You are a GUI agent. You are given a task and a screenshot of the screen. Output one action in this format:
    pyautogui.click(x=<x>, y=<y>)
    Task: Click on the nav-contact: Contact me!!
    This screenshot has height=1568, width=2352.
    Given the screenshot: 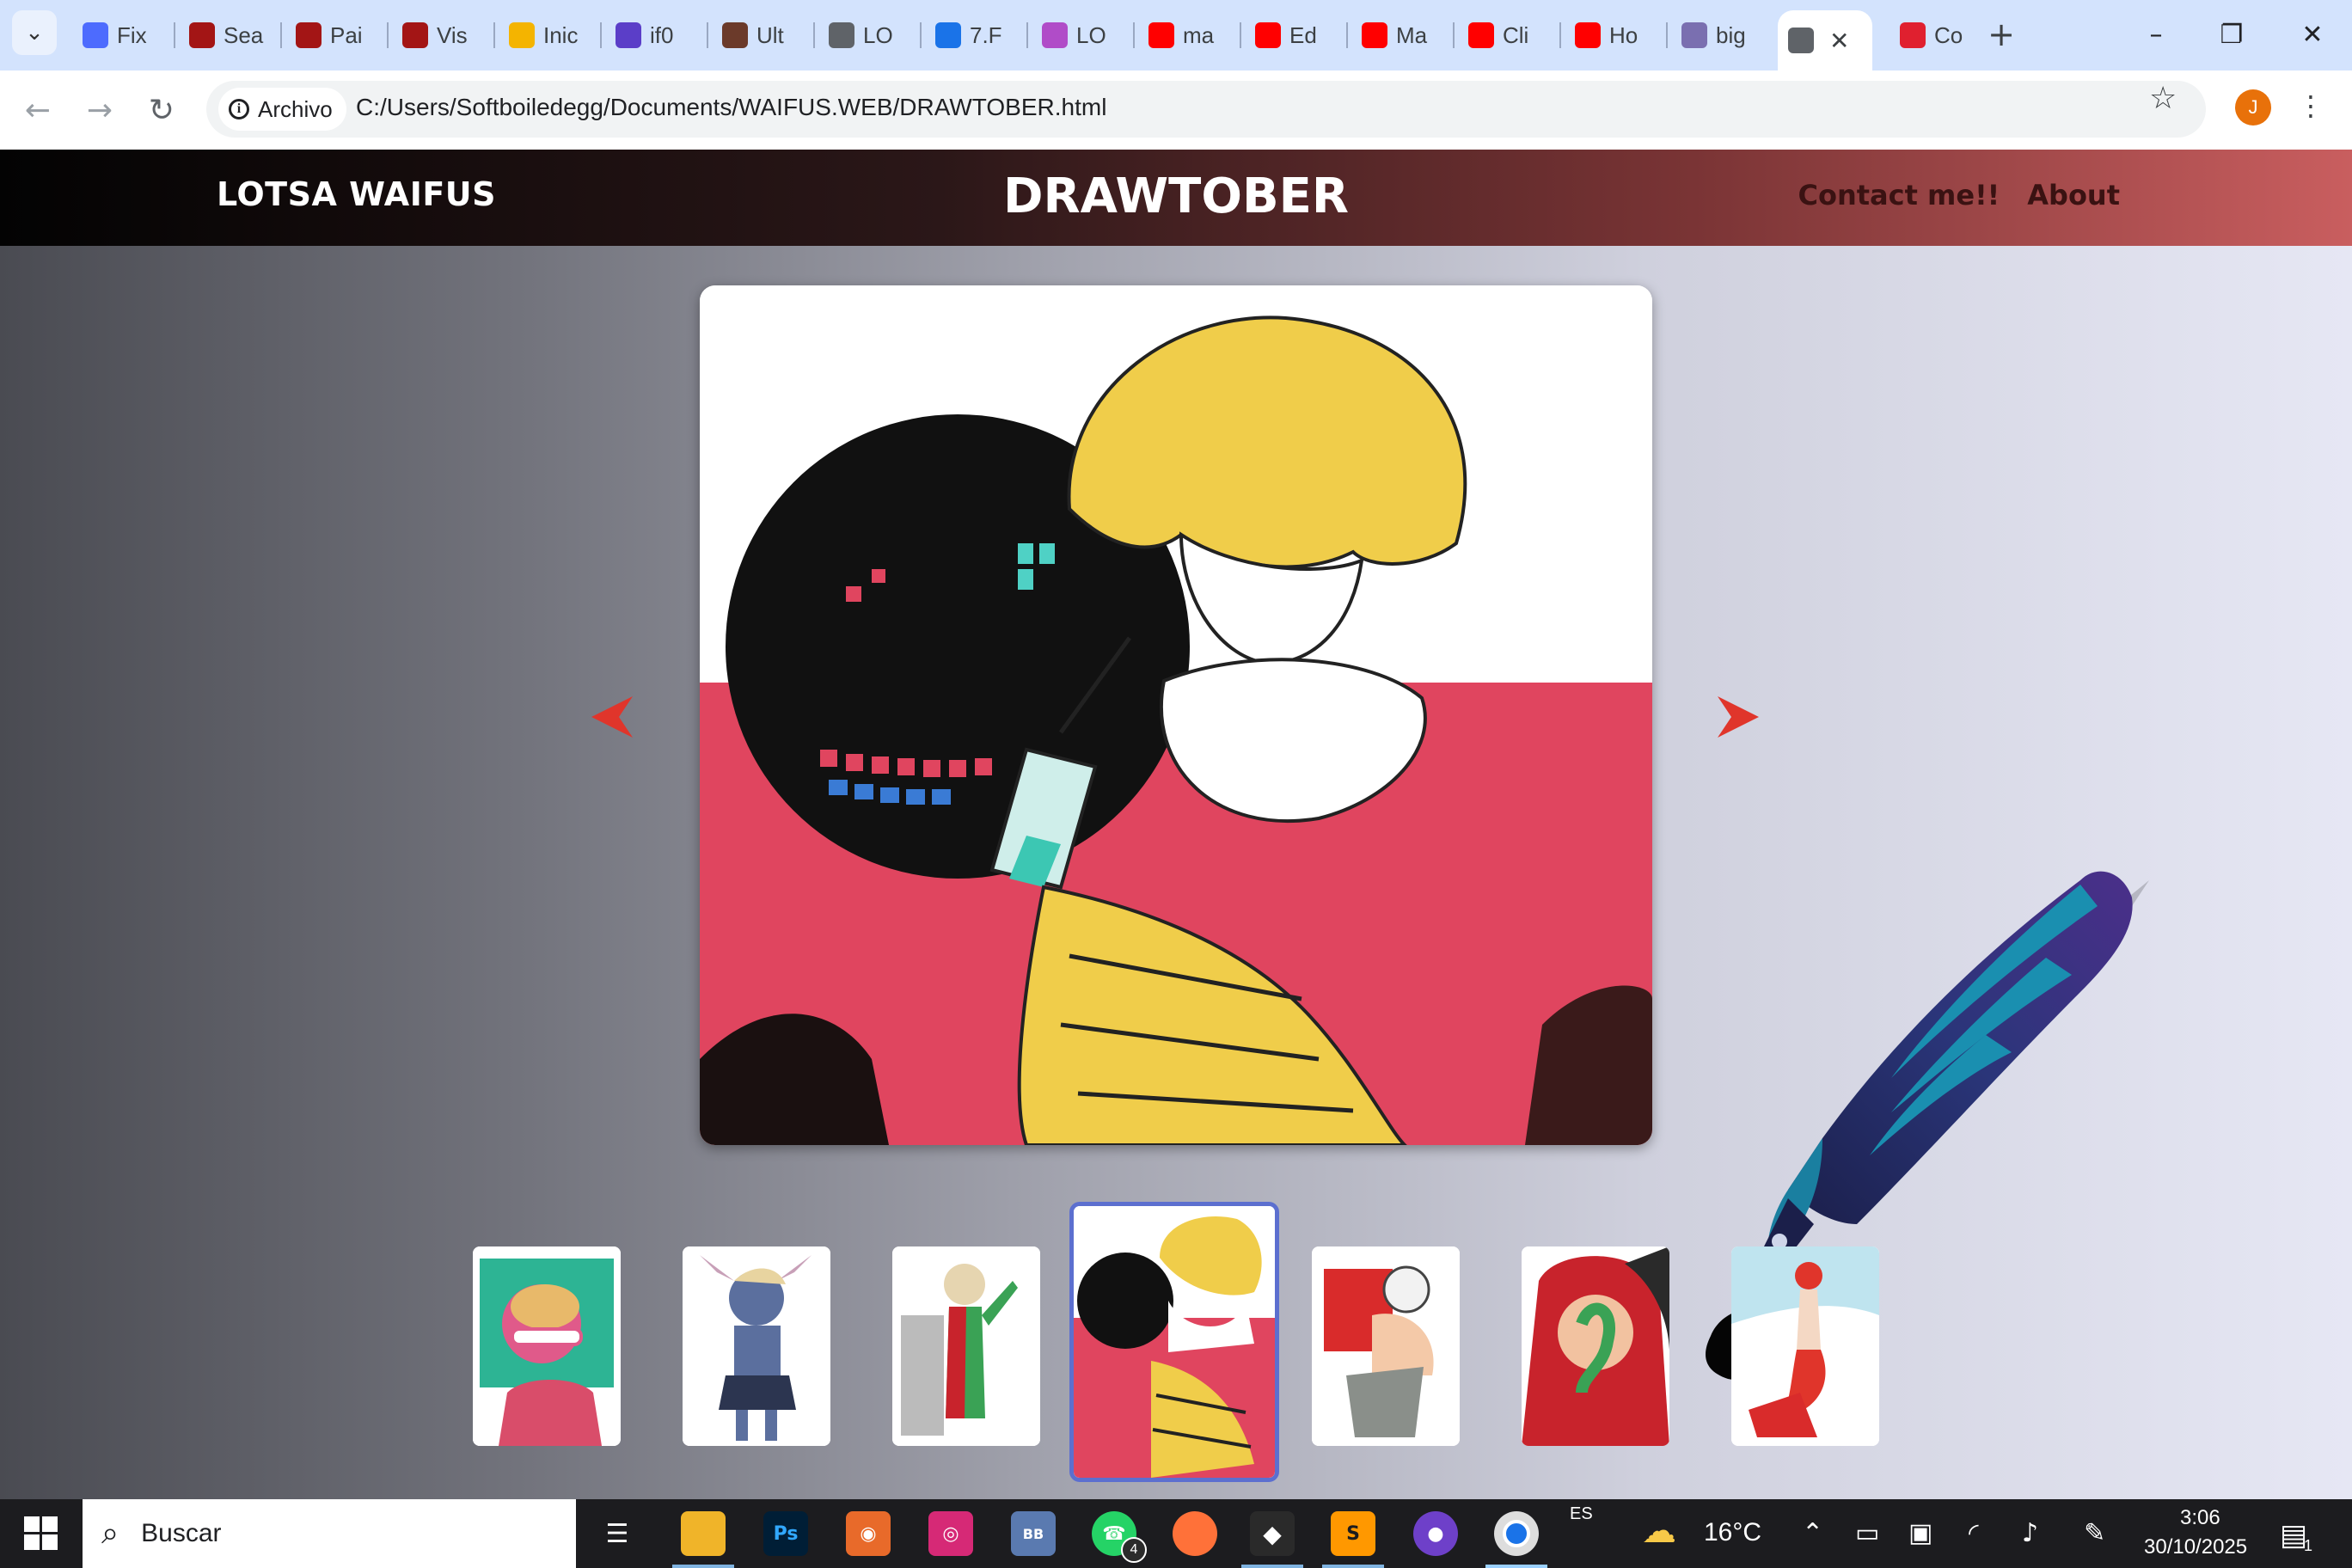 What is the action you would take?
    pyautogui.click(x=1899, y=195)
    